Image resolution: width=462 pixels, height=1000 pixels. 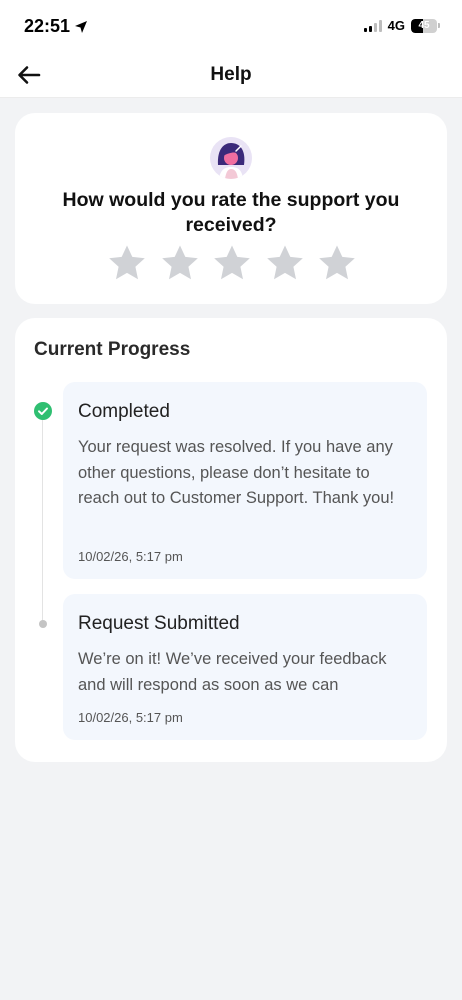 I want to click on status-indicators: 4G 45, so click(x=401, y=25).